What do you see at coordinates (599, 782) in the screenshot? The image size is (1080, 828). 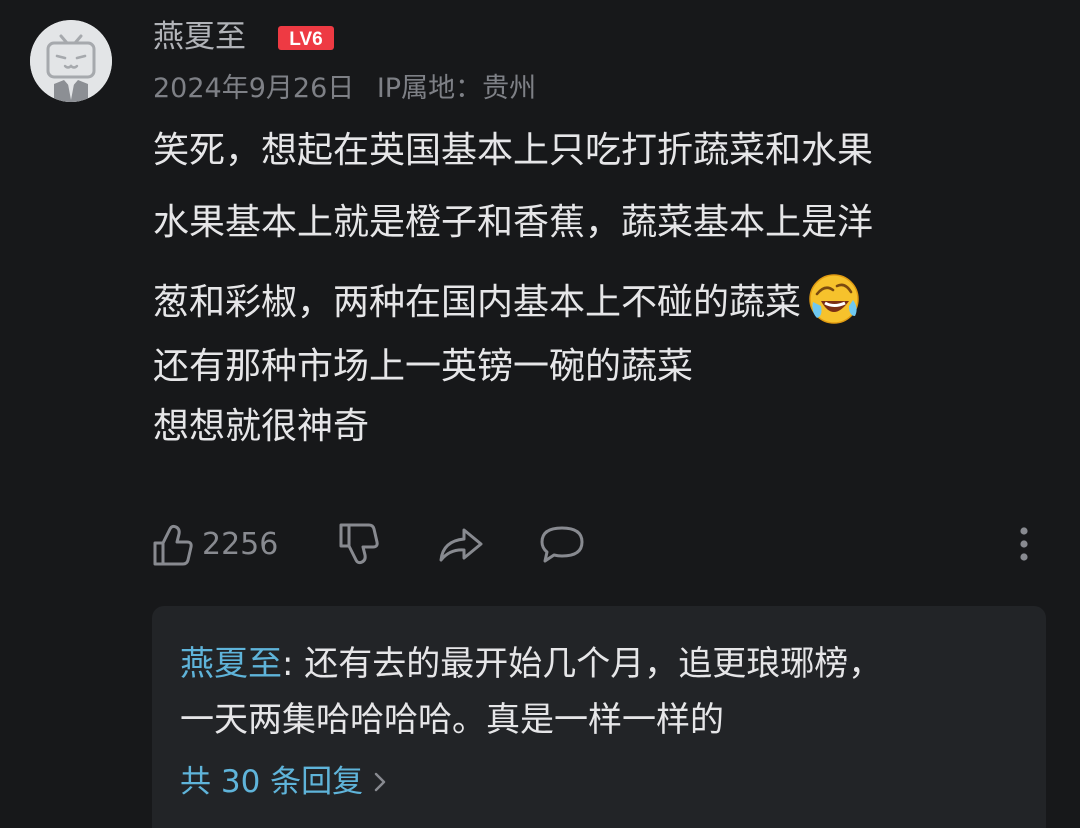 I see `view-replies-link: 共 30 条回复` at bounding box center [599, 782].